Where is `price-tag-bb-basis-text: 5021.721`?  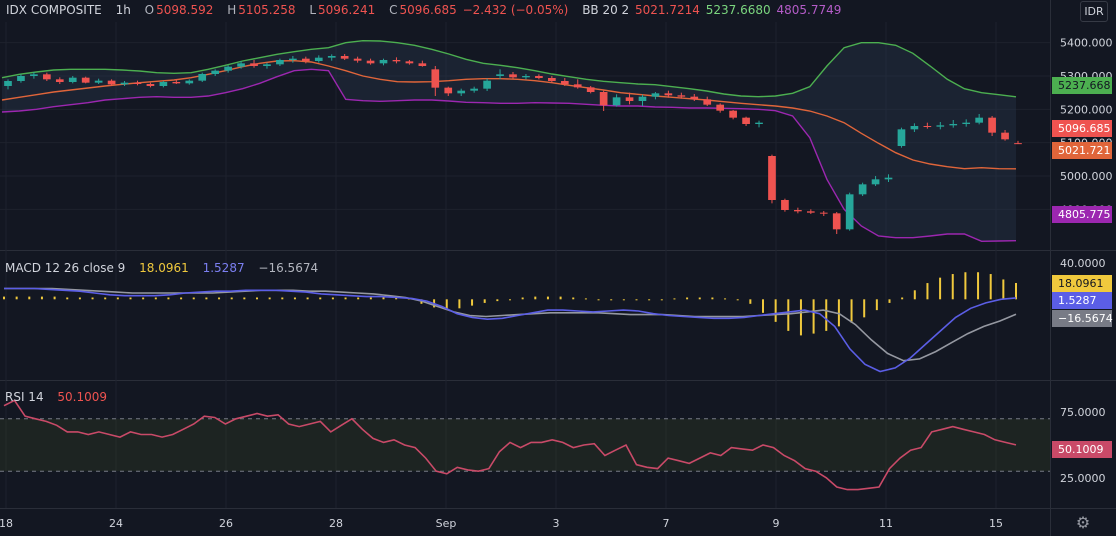
price-tag-bb-basis-text: 5021.721 is located at coordinates (1084, 150).